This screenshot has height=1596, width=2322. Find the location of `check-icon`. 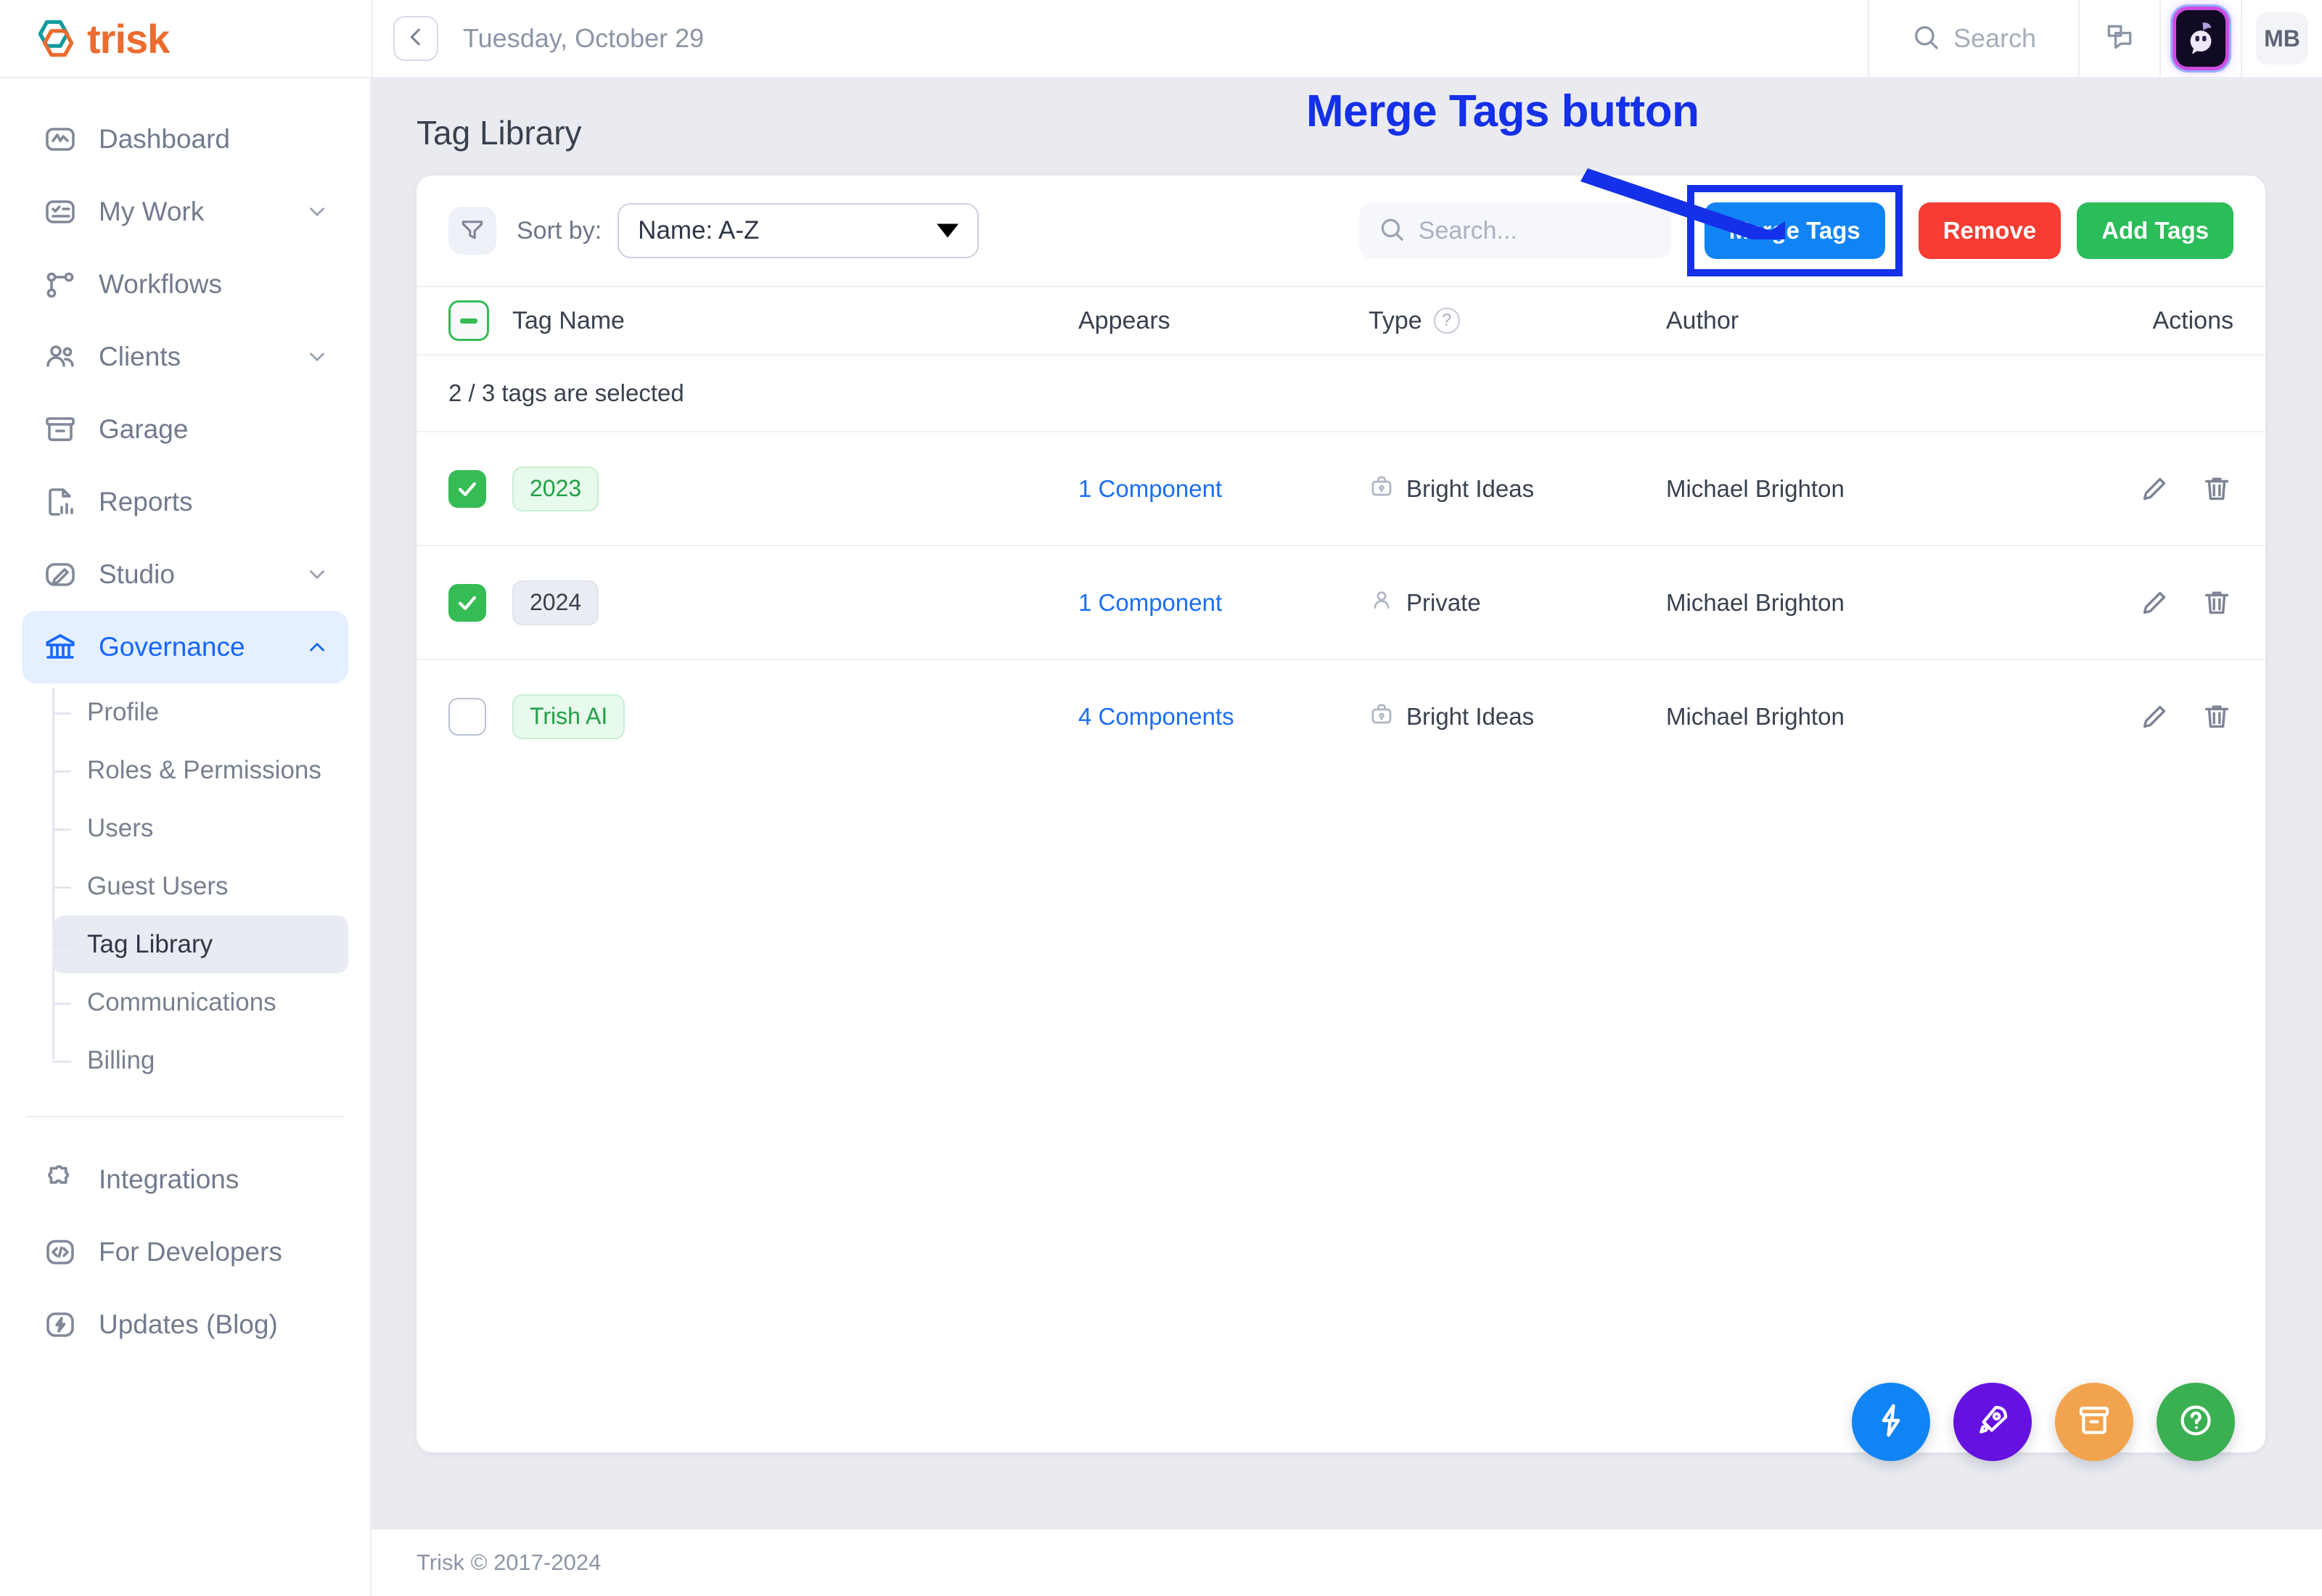

check-icon is located at coordinates (468, 489).